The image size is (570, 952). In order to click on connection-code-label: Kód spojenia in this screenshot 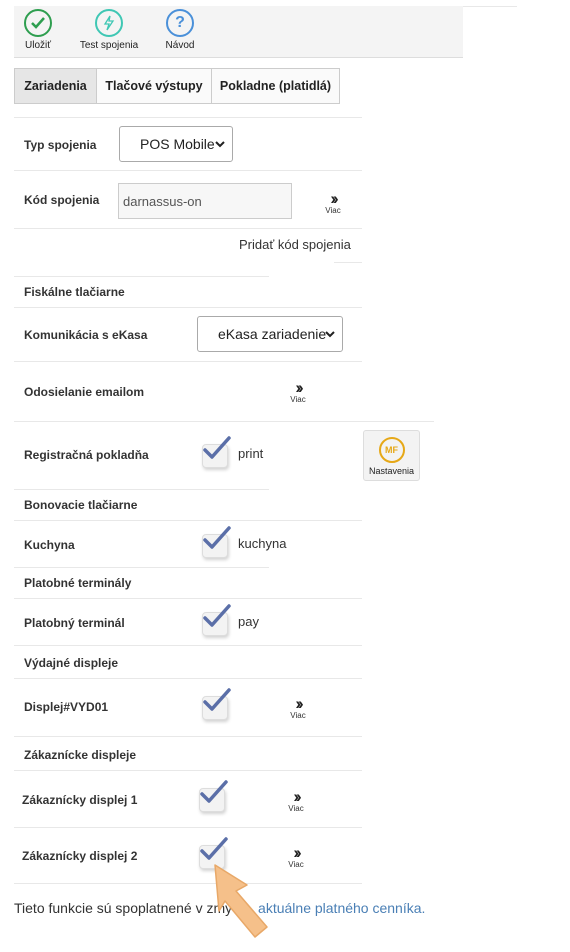, I will do `click(62, 200)`.